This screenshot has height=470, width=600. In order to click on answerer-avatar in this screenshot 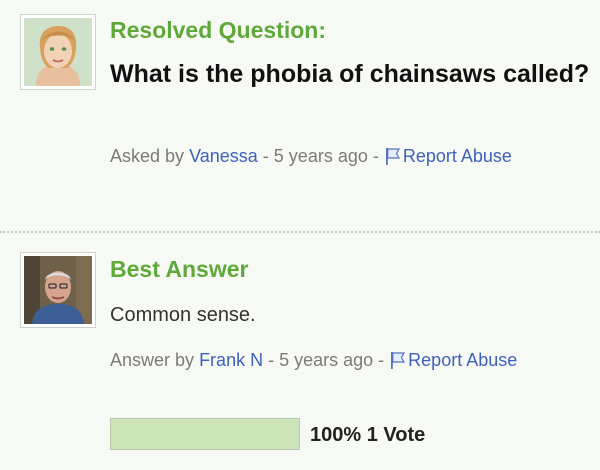, I will do `click(58, 290)`.